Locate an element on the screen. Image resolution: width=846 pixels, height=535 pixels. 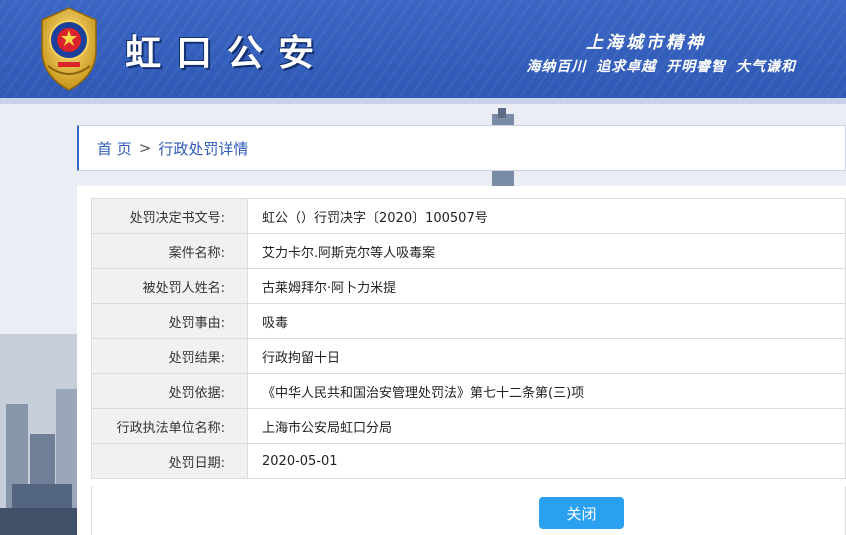
row-value: 2020-05-01 is located at coordinates (546, 461).